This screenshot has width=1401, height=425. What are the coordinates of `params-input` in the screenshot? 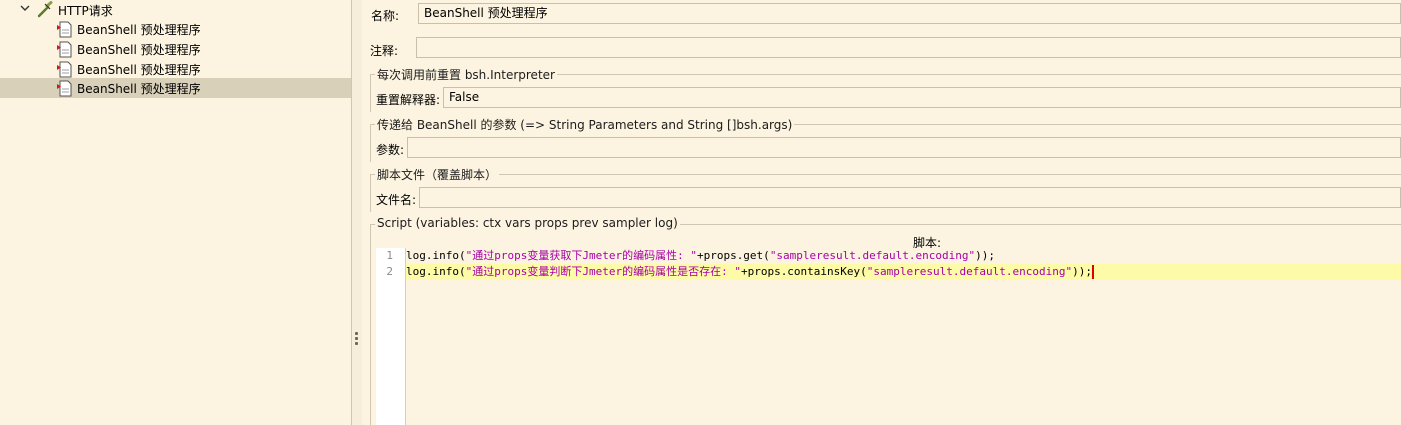 It's located at (904, 147).